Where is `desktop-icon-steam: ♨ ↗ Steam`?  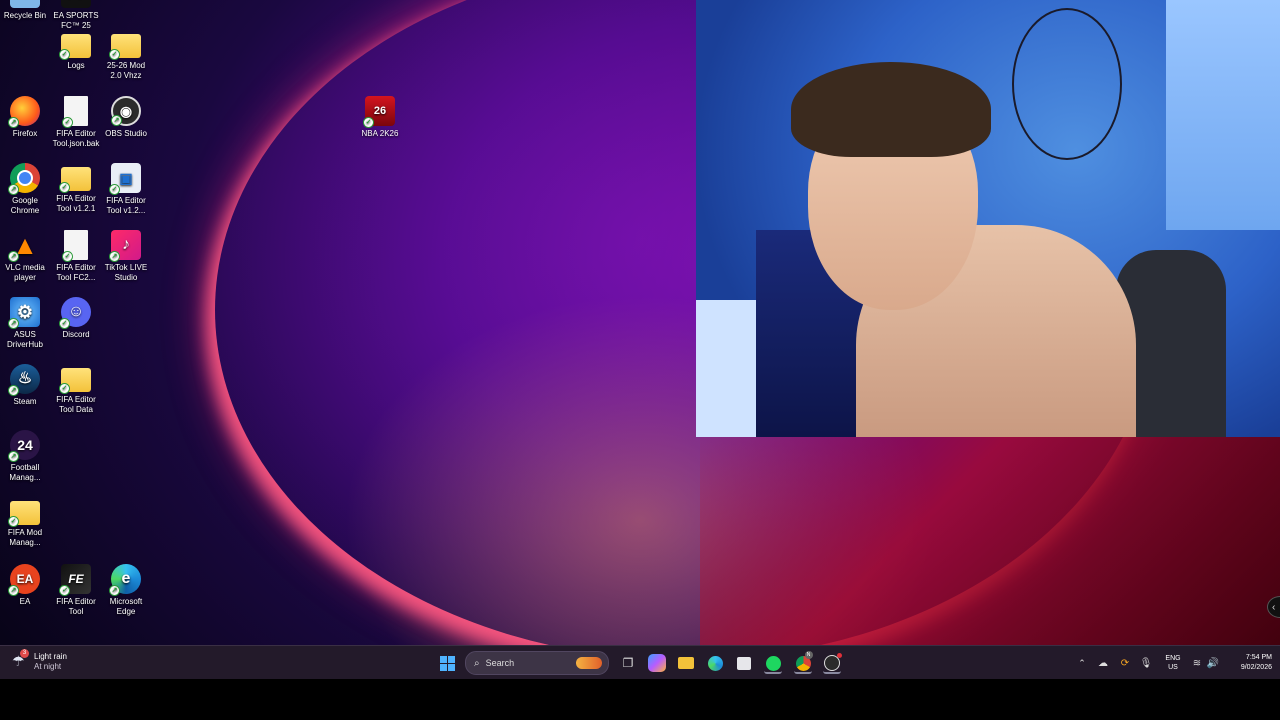 desktop-icon-steam: ♨ ↗ Steam is located at coordinates (25, 385).